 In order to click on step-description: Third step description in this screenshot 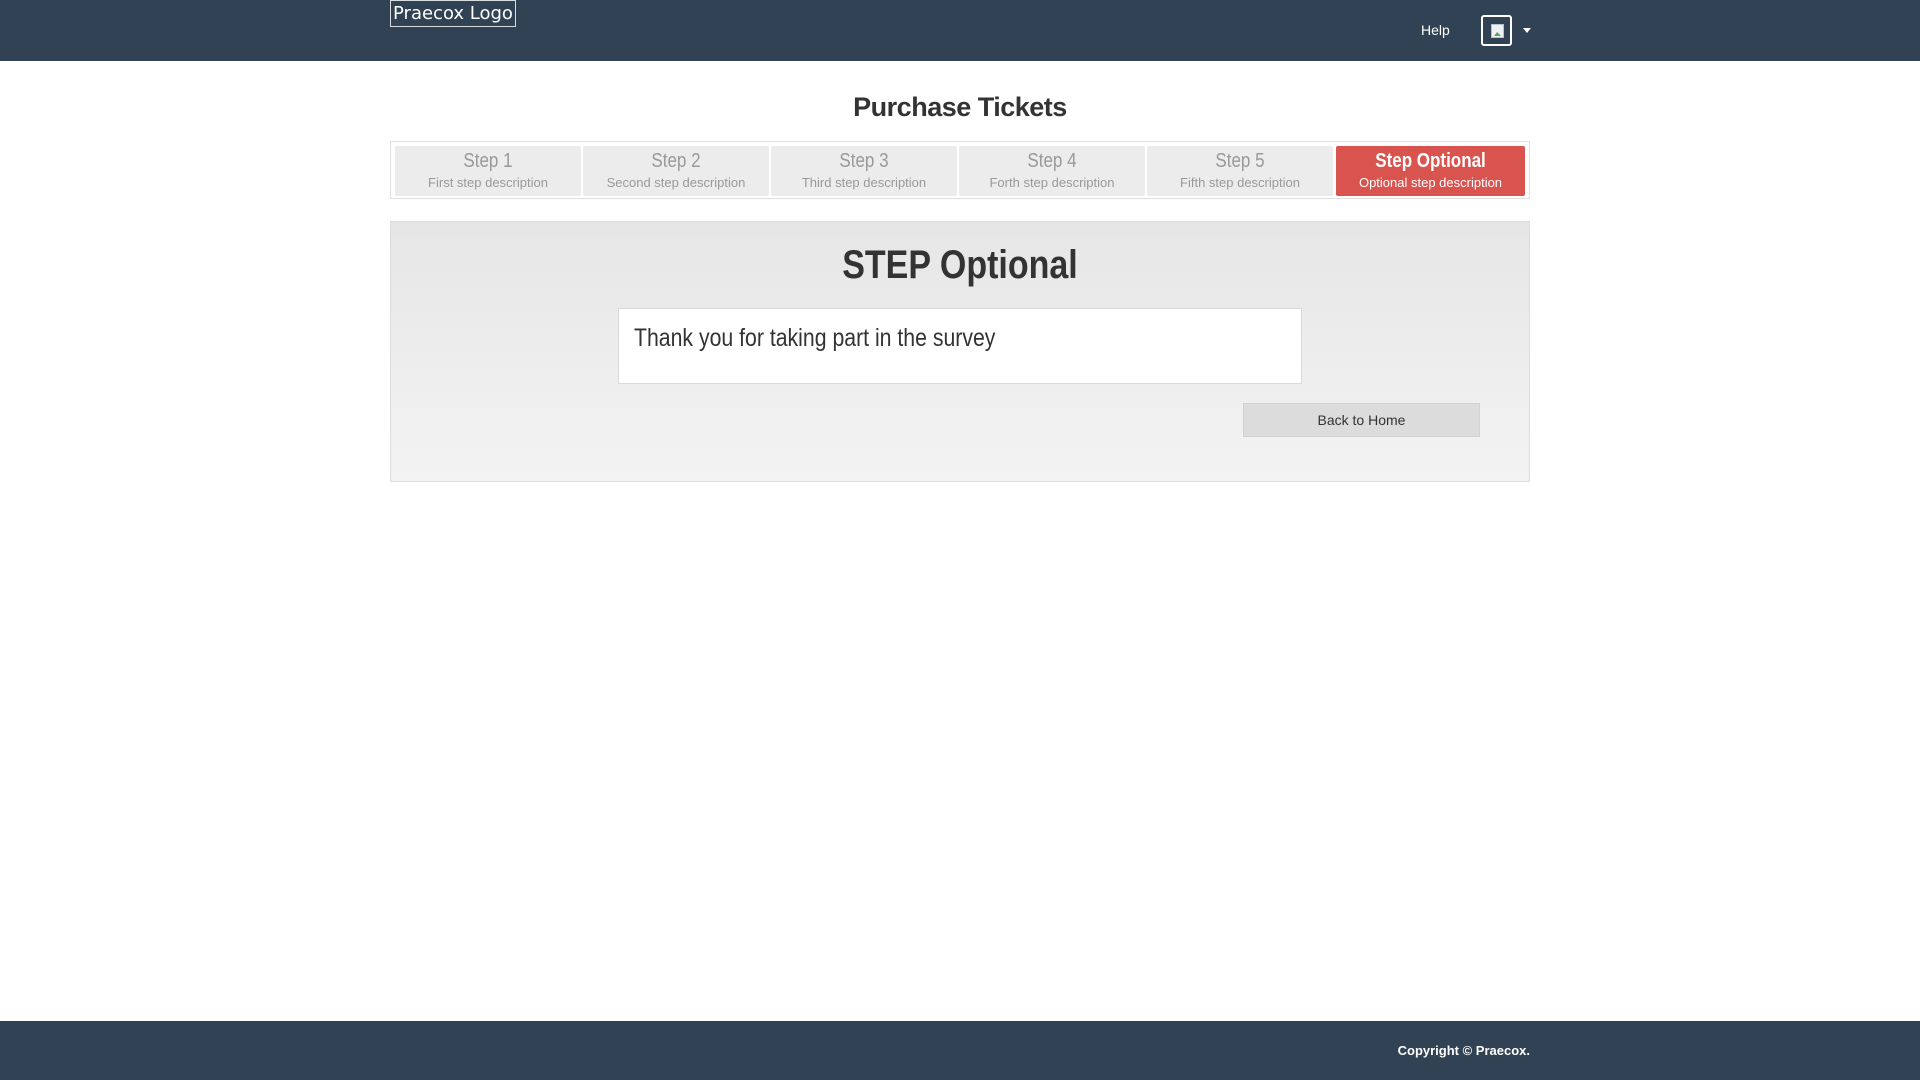, I will do `click(864, 182)`.